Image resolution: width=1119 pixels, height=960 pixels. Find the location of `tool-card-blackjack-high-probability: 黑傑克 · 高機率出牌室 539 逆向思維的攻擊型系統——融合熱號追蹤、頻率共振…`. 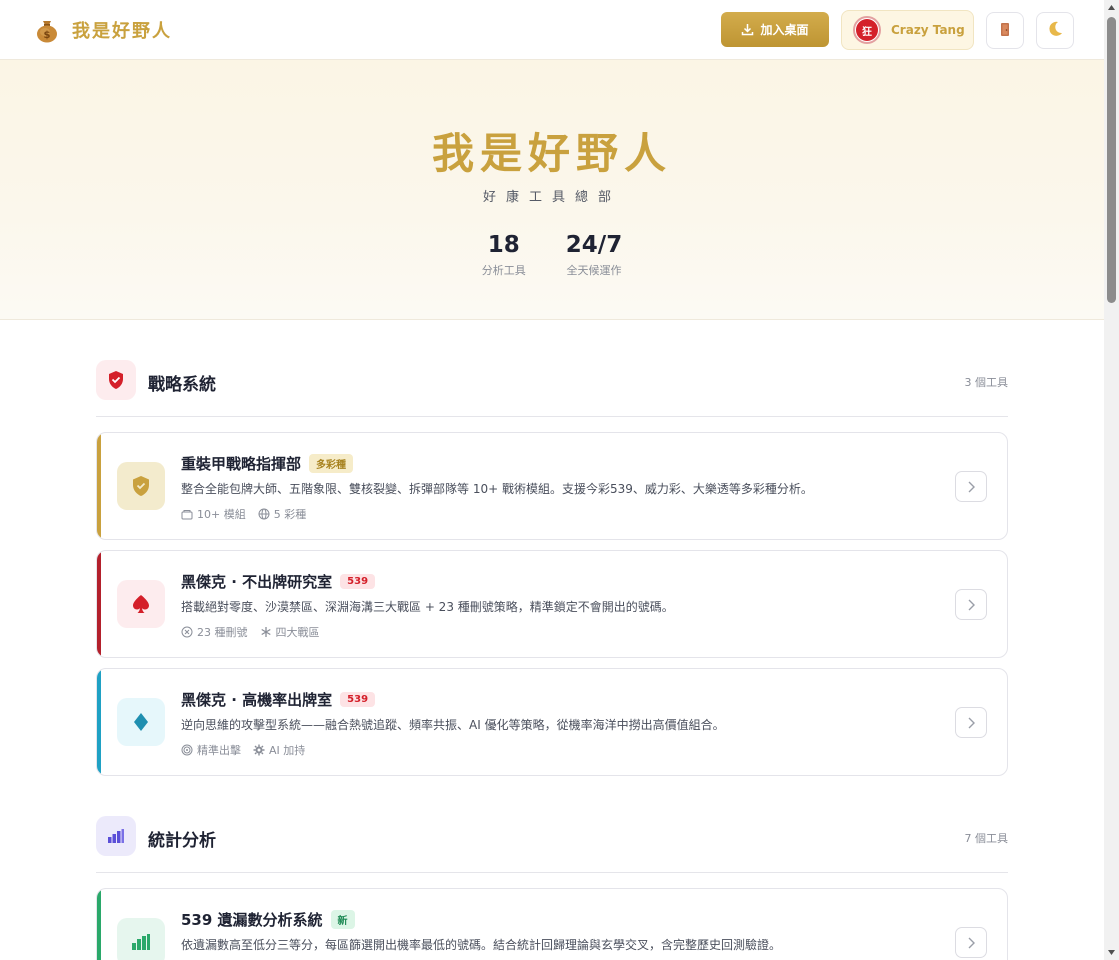

tool-card-blackjack-high-probability: 黑傑克 · 高機率出牌室 539 逆向思維的攻擊型系統——融合熱號追蹤、頻率共振… is located at coordinates (552, 722).